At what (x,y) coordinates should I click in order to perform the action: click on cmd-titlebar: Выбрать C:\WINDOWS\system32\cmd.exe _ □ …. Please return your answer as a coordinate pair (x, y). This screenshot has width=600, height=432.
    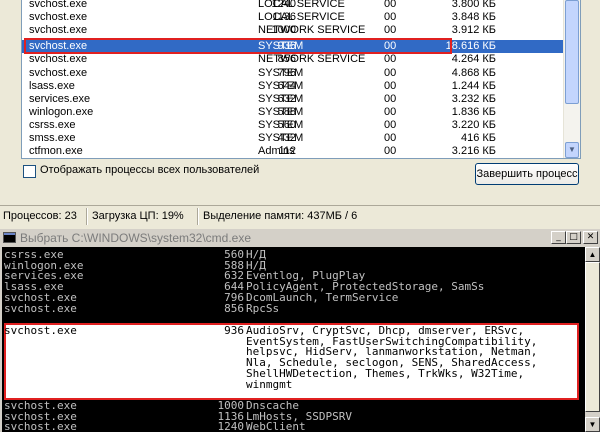
    Looking at the image, I should click on (300, 238).